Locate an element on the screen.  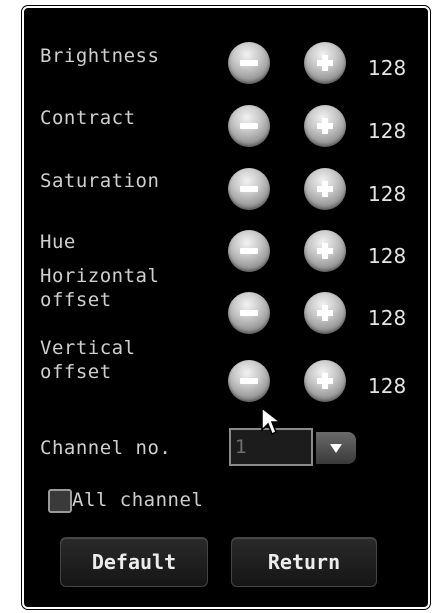
saturation-increase-button is located at coordinates (325, 189).